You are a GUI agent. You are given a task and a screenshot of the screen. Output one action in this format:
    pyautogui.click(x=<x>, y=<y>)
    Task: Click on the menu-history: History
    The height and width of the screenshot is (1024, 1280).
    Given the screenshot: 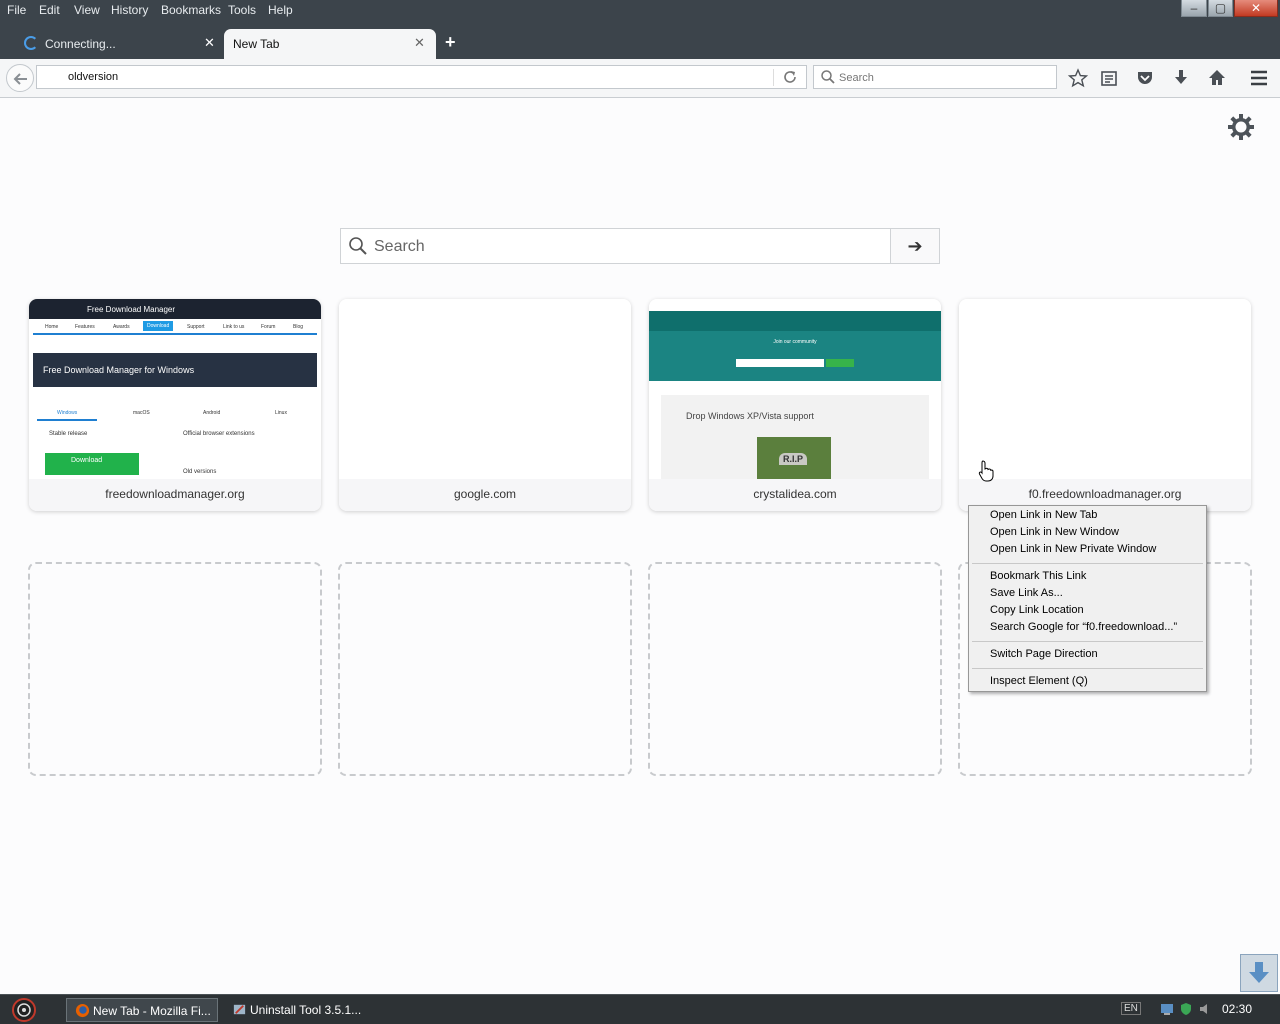 What is the action you would take?
    pyautogui.click(x=129, y=10)
    